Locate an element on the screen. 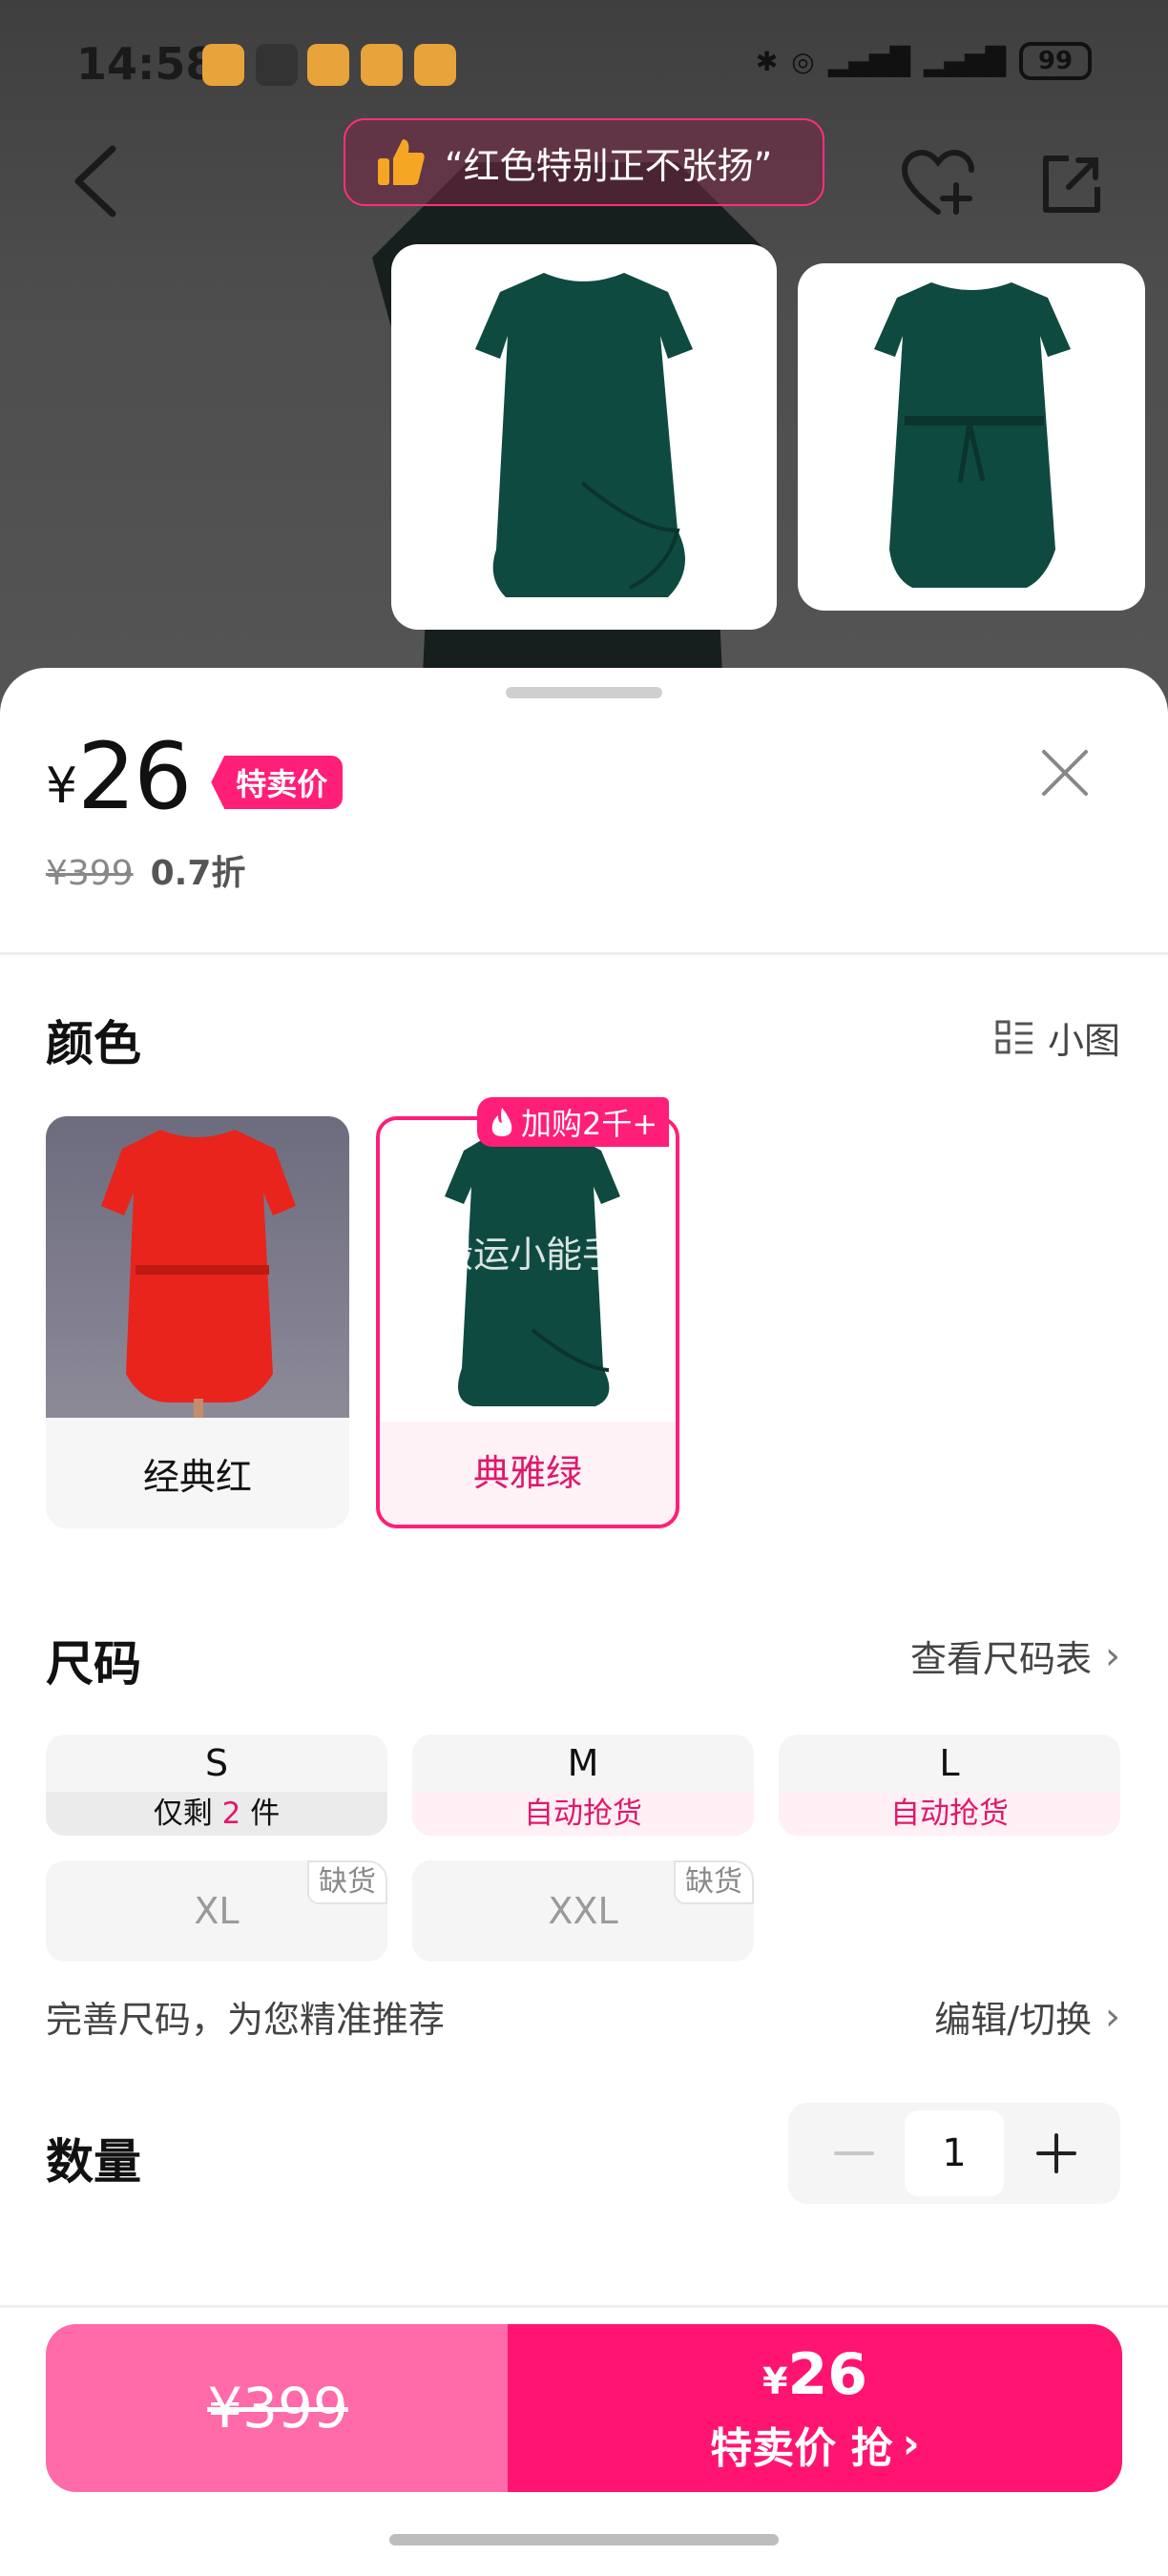 This screenshot has width=1168, height=2576. original-price-button-label: ¥399 is located at coordinates (277, 2408).